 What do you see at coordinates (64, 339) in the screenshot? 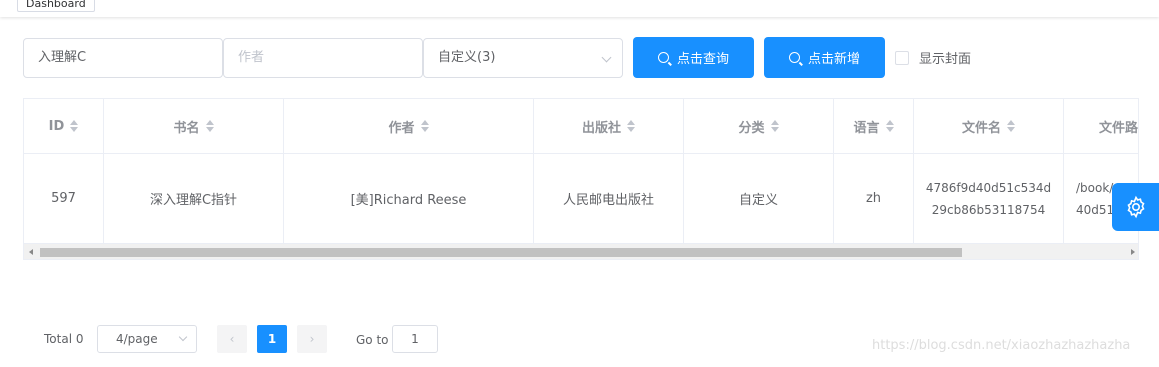
I see `pagination-total: Total 0` at bounding box center [64, 339].